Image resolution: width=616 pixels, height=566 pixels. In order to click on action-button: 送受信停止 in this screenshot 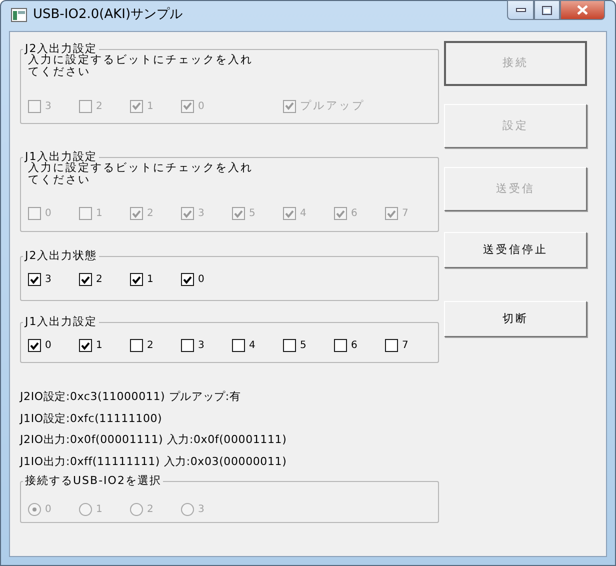, I will do `click(515, 250)`.